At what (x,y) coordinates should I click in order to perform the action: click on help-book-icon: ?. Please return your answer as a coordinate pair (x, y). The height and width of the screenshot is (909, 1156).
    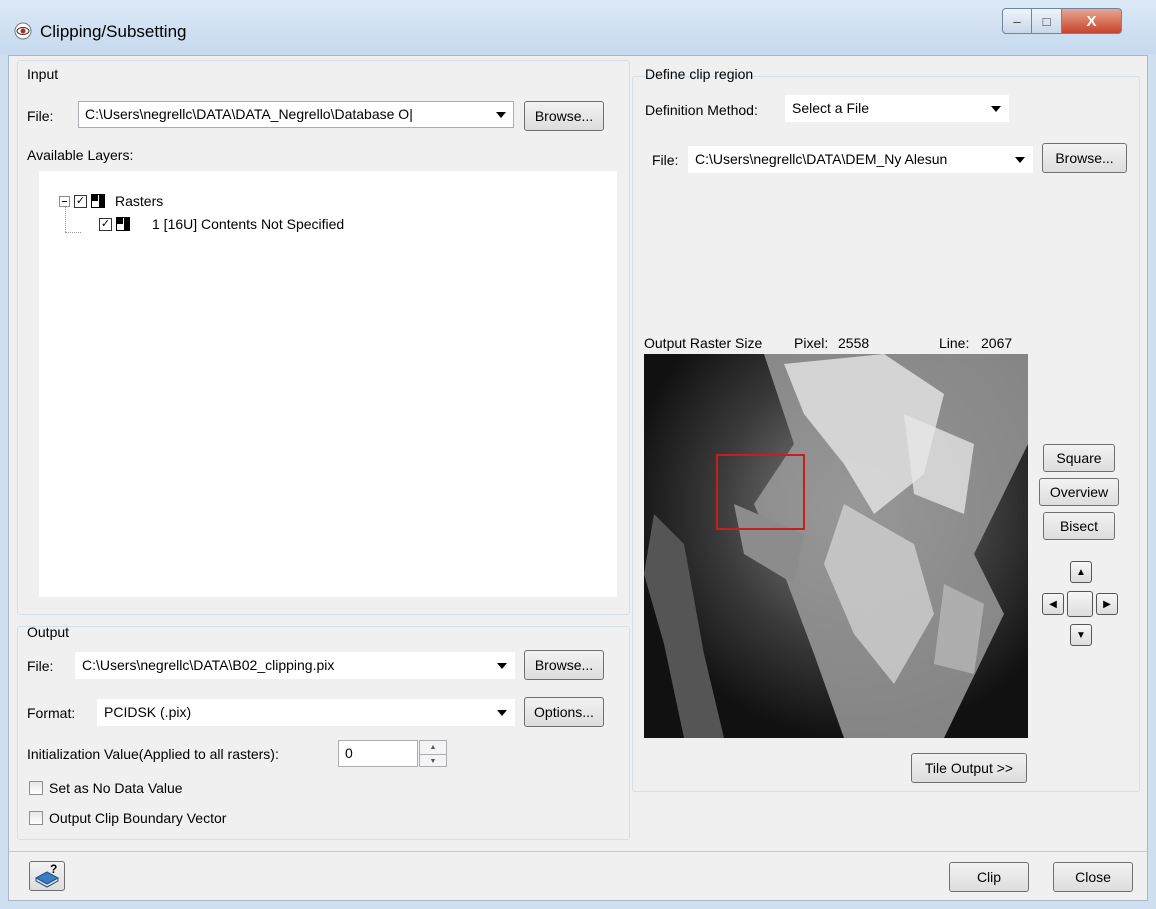
    Looking at the image, I should click on (47, 875).